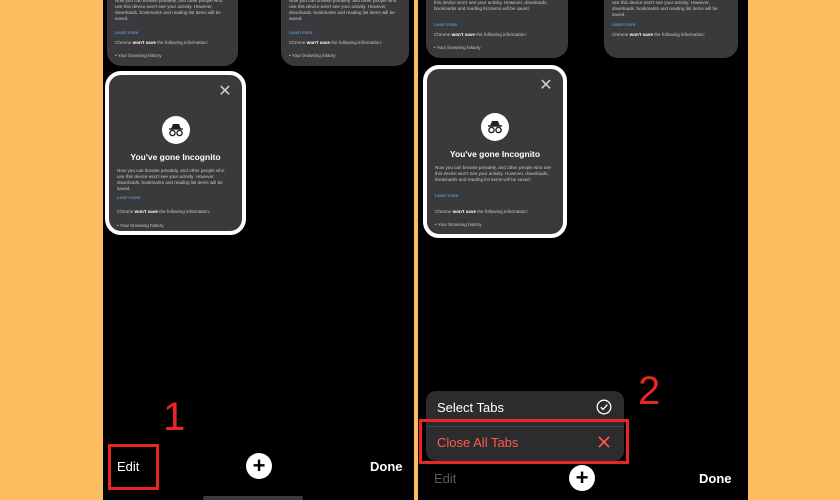 This screenshot has height=500, width=840. I want to click on check-circle-icon, so click(604, 407).